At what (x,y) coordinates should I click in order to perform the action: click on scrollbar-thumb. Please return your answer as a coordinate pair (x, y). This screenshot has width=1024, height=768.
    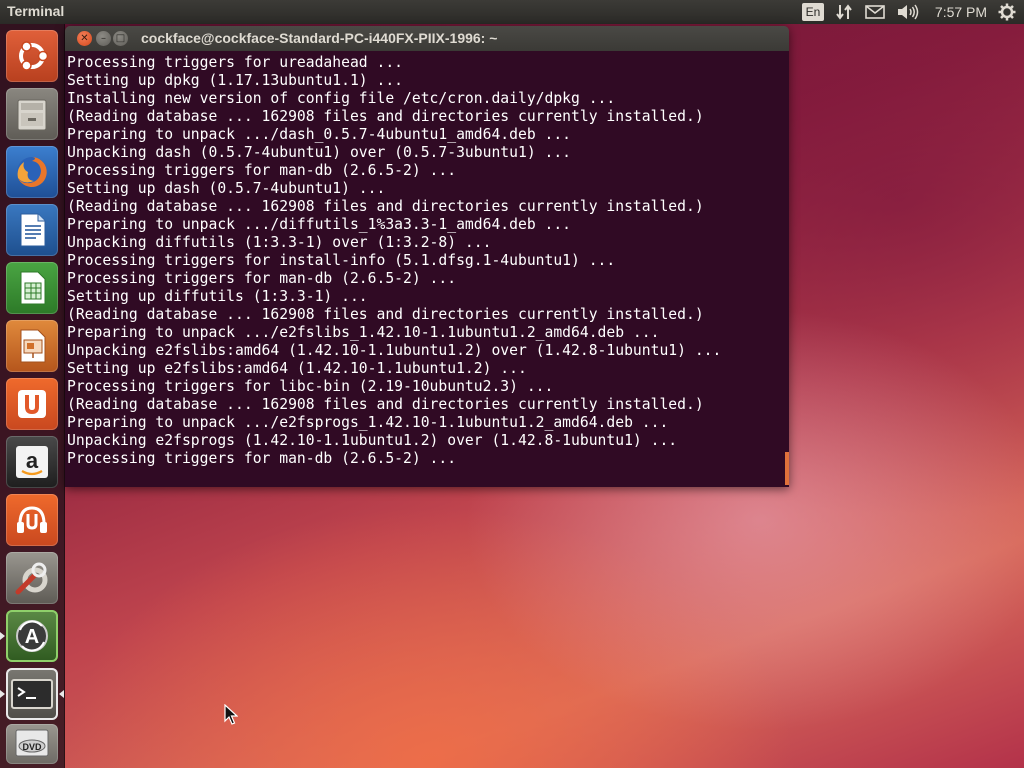
    Looking at the image, I should click on (787, 468).